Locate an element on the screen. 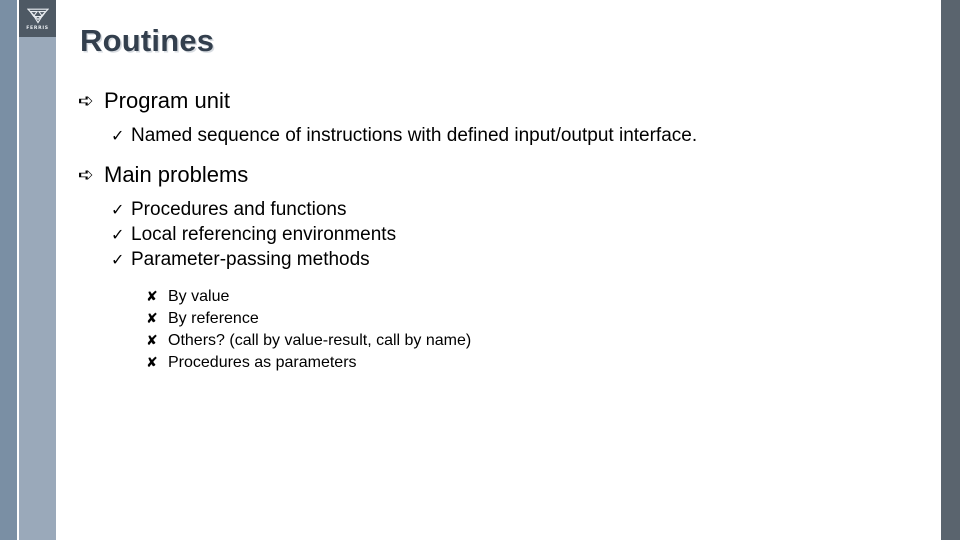 This screenshot has width=960, height=540. logo-caption: FERRIS is located at coordinates (37, 28).